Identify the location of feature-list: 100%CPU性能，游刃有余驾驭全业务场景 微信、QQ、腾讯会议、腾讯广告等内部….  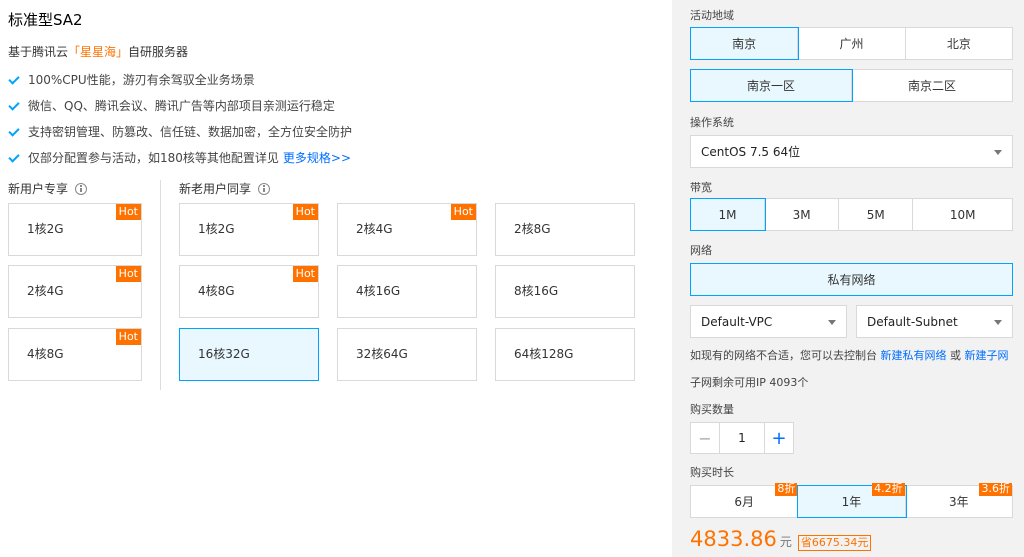
(180, 124).